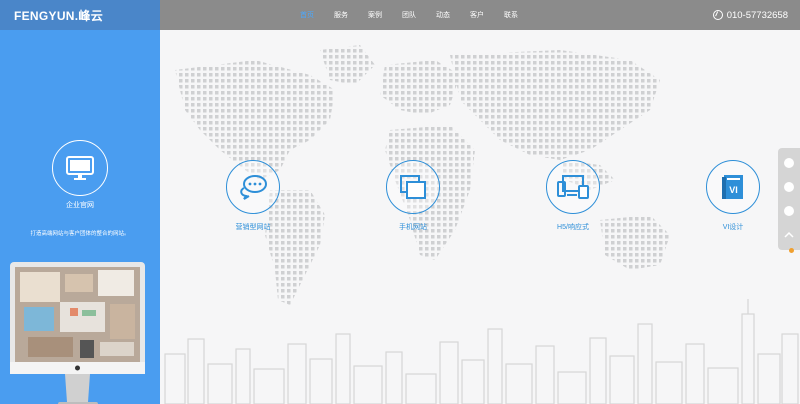  I want to click on nav-item-cases: 案例, so click(375, 15).